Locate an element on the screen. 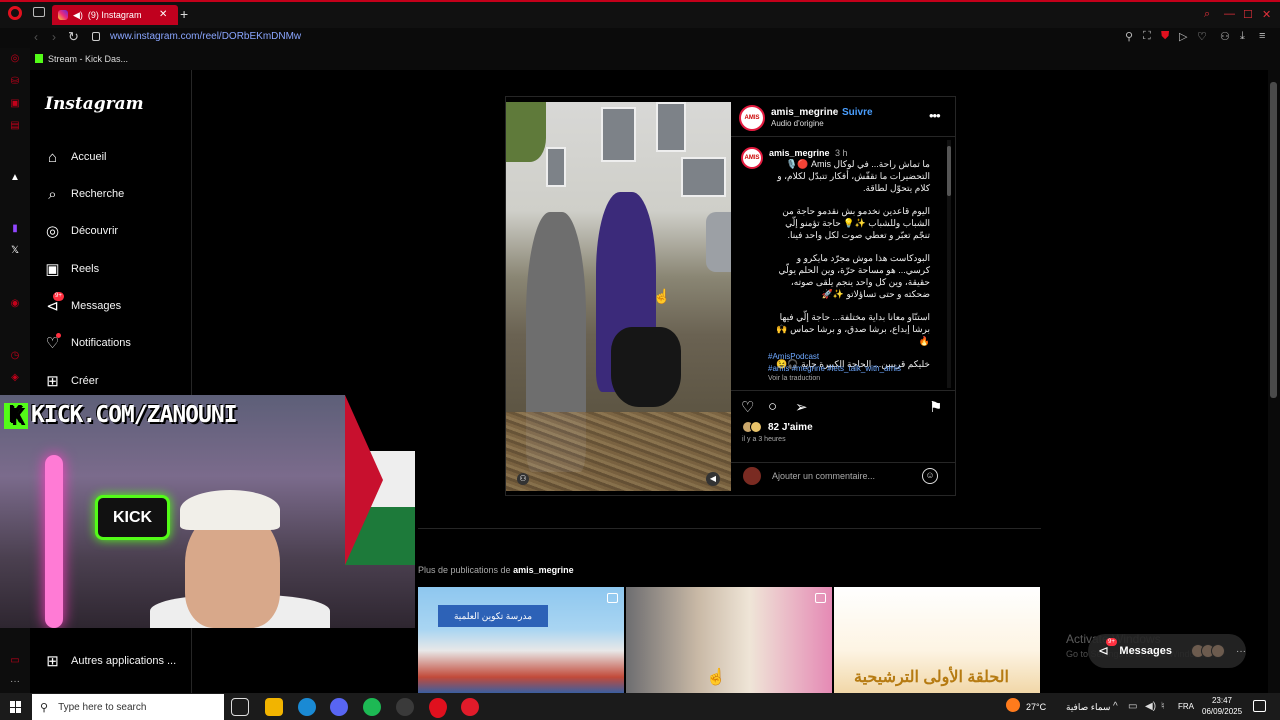 The width and height of the screenshot is (1280, 720). follow-button: Suivre is located at coordinates (857, 112).